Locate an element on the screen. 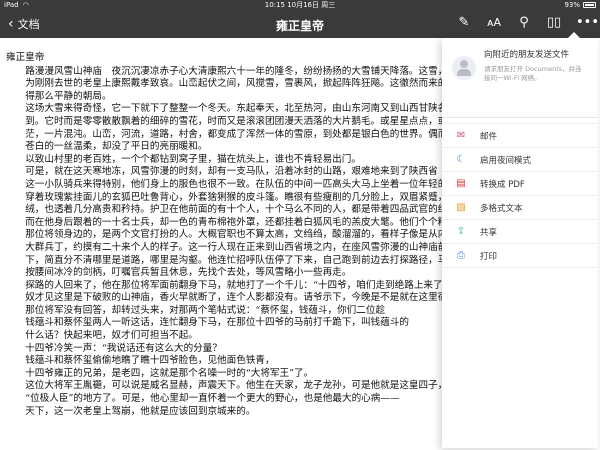  menu-item-label: 转换成 PDF is located at coordinates (502, 184).